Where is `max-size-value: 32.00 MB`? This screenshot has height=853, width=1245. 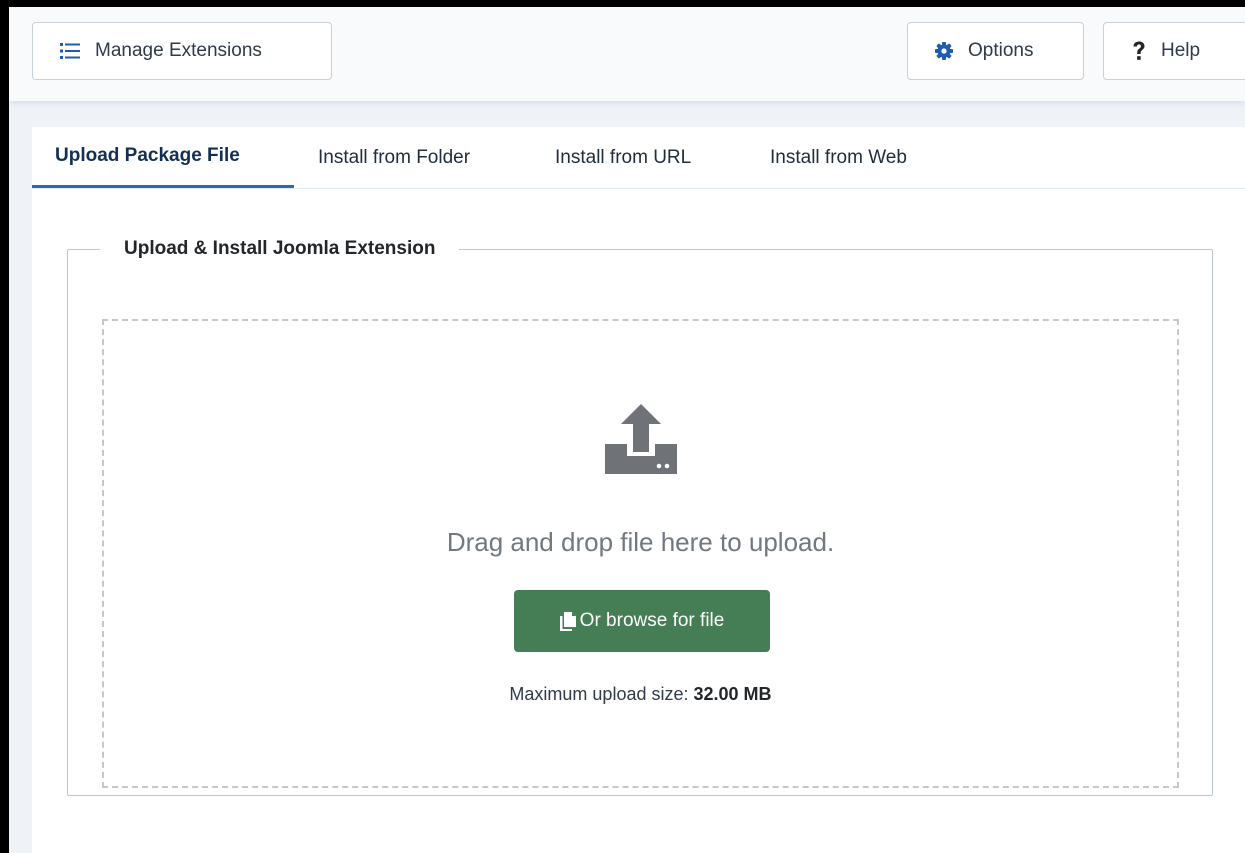 max-size-value: 32.00 MB is located at coordinates (732, 694).